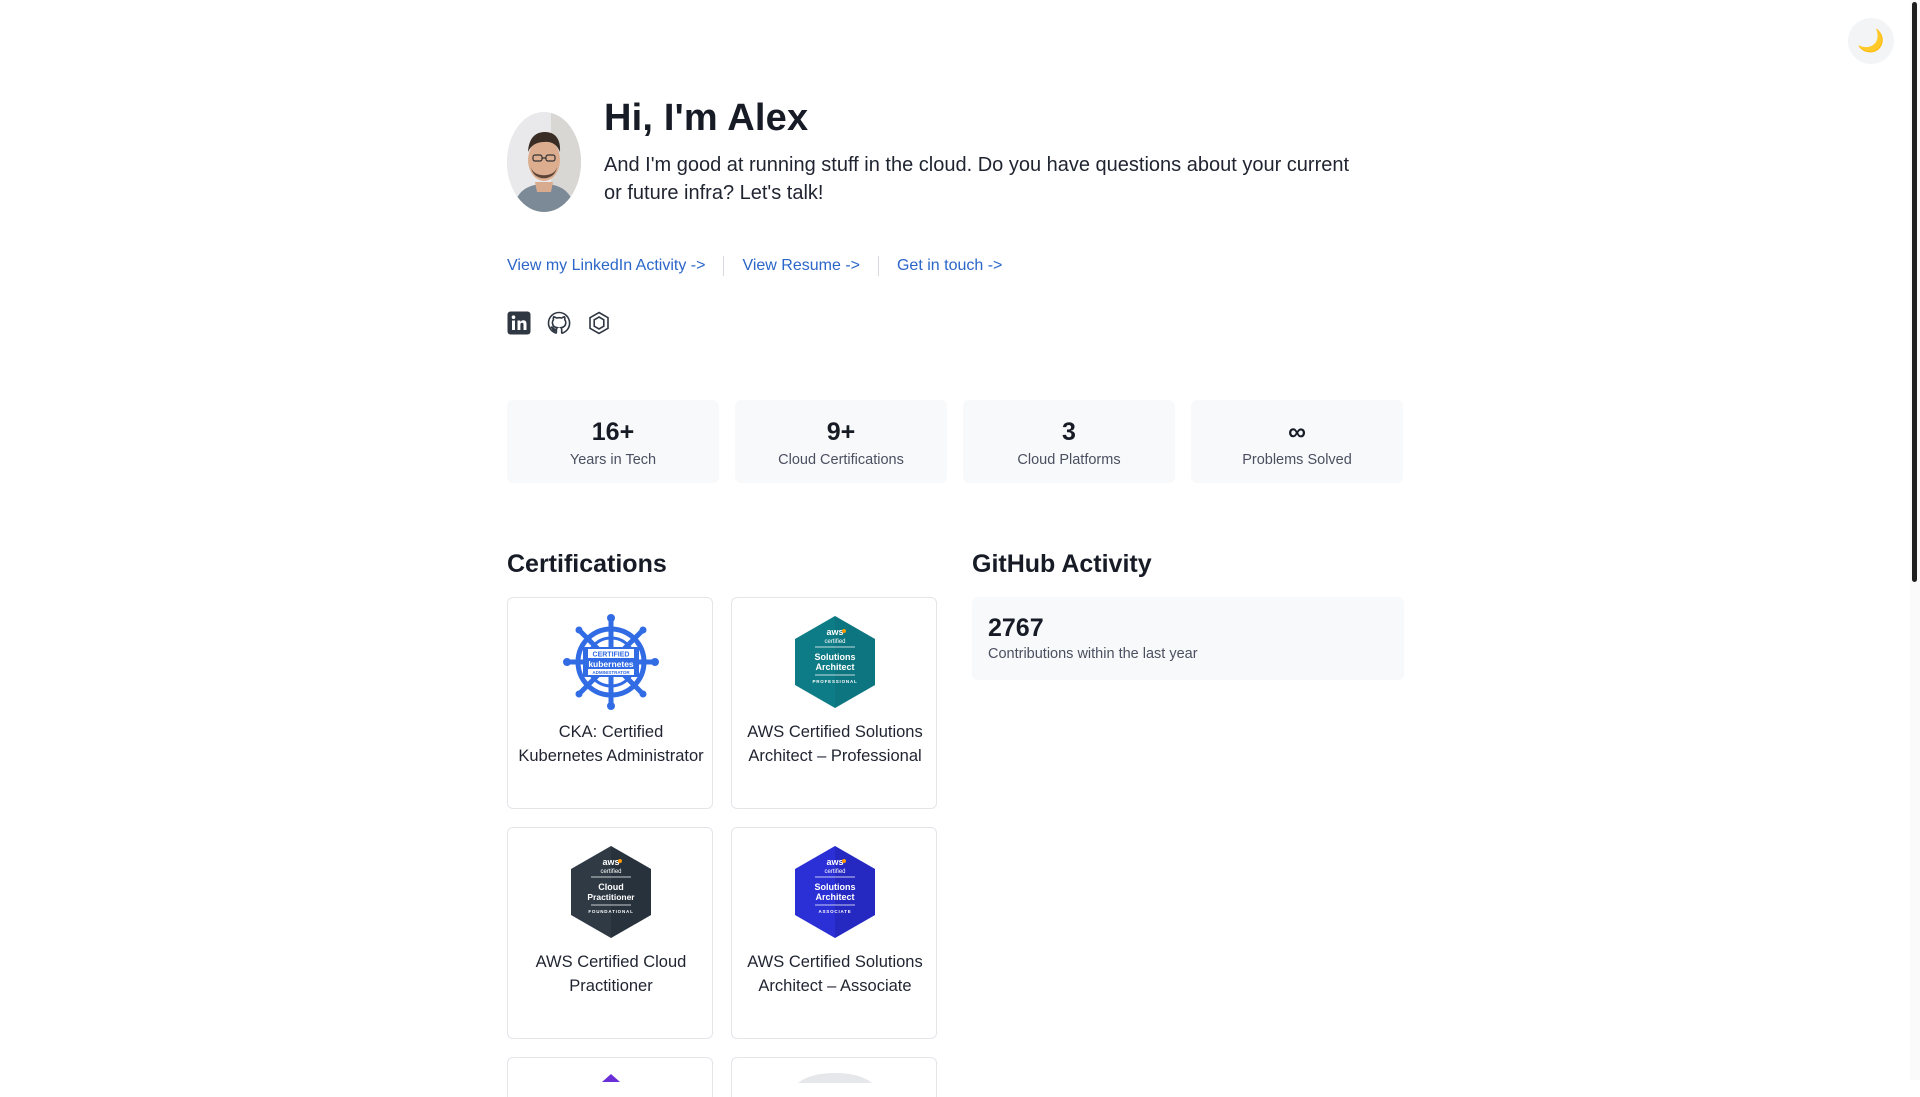 The width and height of the screenshot is (1920, 1097). I want to click on stat-card: 16+ Years in Tech, so click(613, 441).